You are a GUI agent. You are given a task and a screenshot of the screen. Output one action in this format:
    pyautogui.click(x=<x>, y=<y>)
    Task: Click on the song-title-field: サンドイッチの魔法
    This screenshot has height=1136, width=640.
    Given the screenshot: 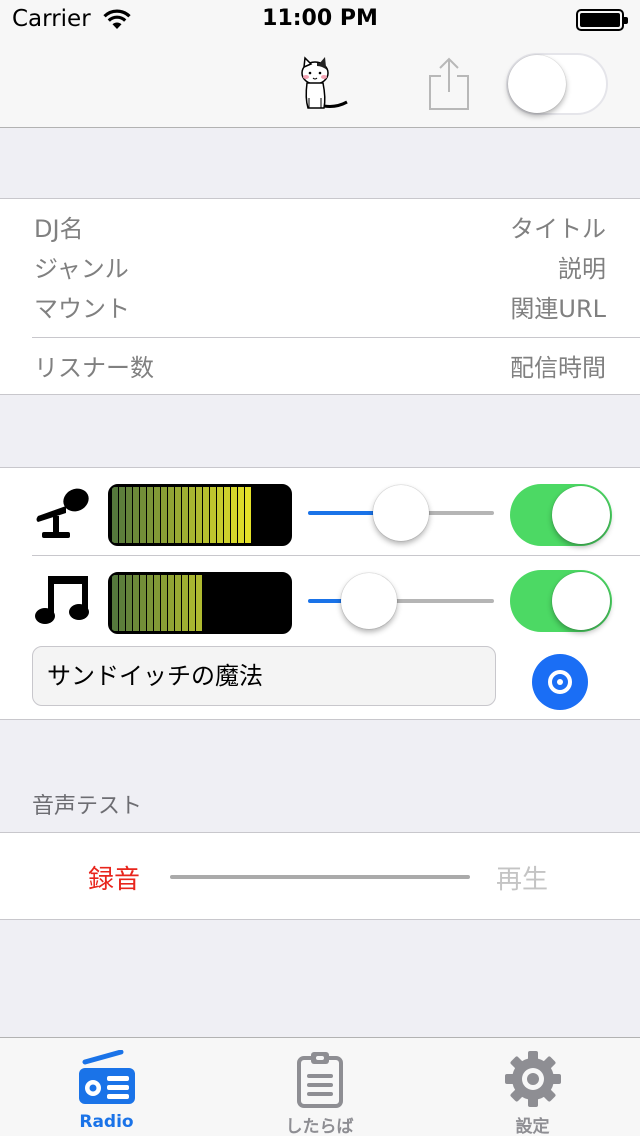 What is the action you would take?
    pyautogui.click(x=264, y=676)
    